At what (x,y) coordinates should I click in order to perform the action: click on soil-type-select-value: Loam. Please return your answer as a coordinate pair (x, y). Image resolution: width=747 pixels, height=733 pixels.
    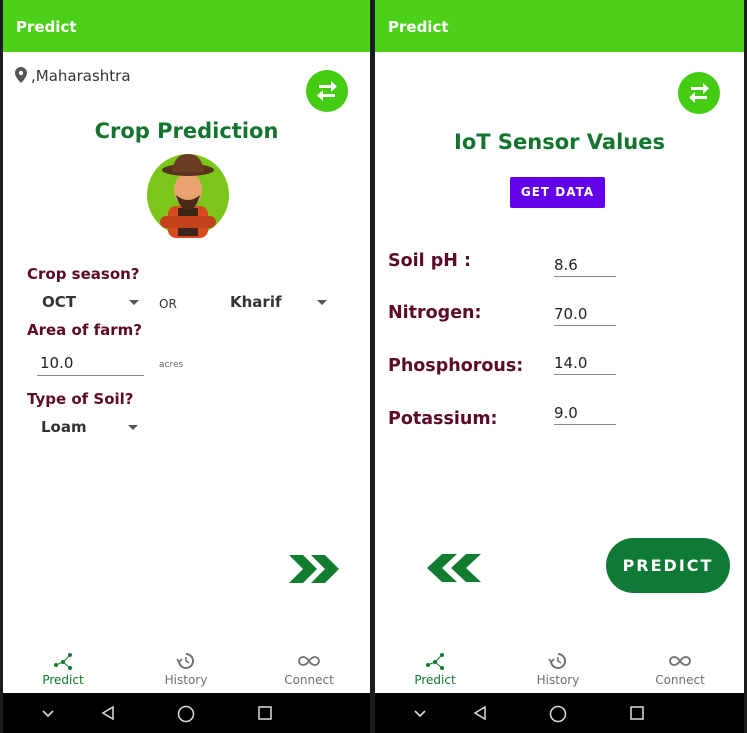
    Looking at the image, I should click on (64, 427).